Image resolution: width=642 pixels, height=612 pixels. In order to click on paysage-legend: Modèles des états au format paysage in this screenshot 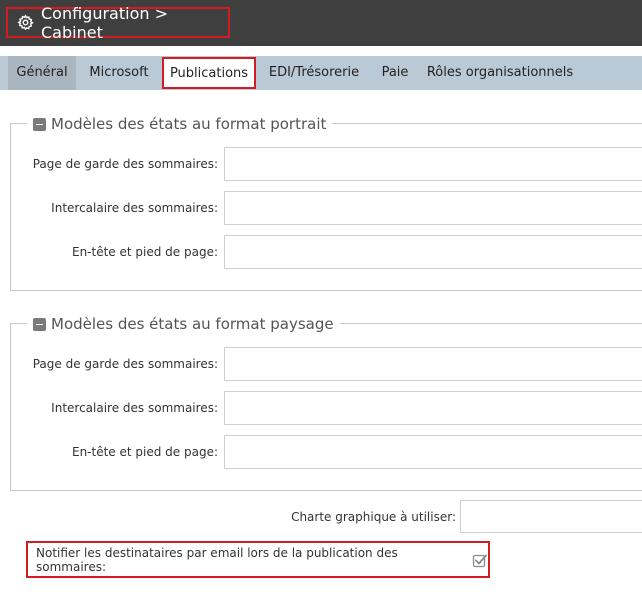, I will do `click(183, 324)`.